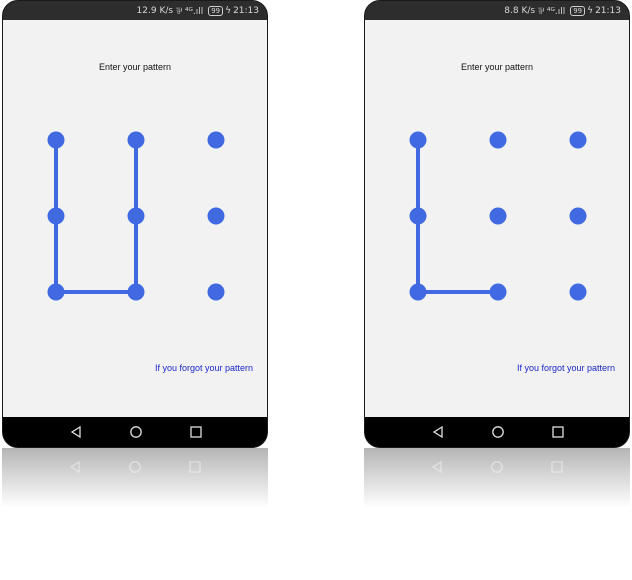 The width and height of the screenshot is (632, 580). What do you see at coordinates (155, 10) in the screenshot?
I see `network-speed: 12.9 K/s` at bounding box center [155, 10].